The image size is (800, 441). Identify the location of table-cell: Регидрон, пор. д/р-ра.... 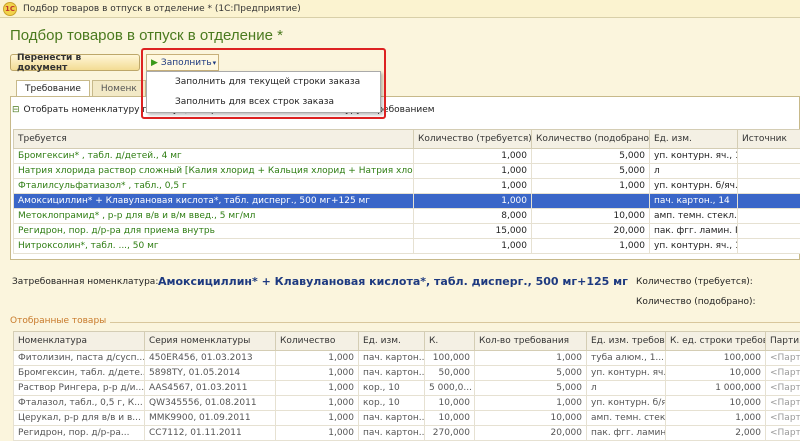
(79, 433).